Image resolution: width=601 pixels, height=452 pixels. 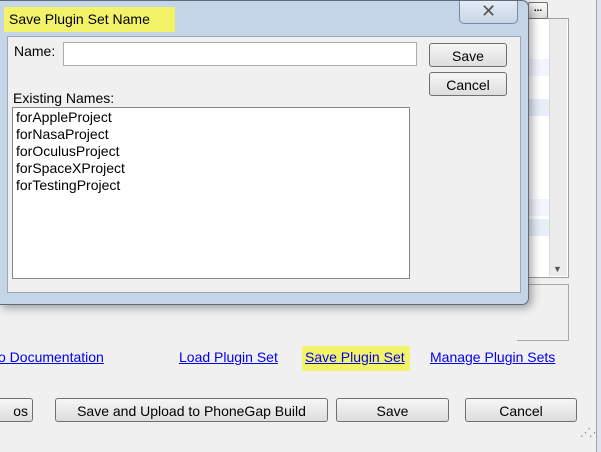 I want to click on scroll-down-arrow-icon: ▼, so click(x=557, y=269).